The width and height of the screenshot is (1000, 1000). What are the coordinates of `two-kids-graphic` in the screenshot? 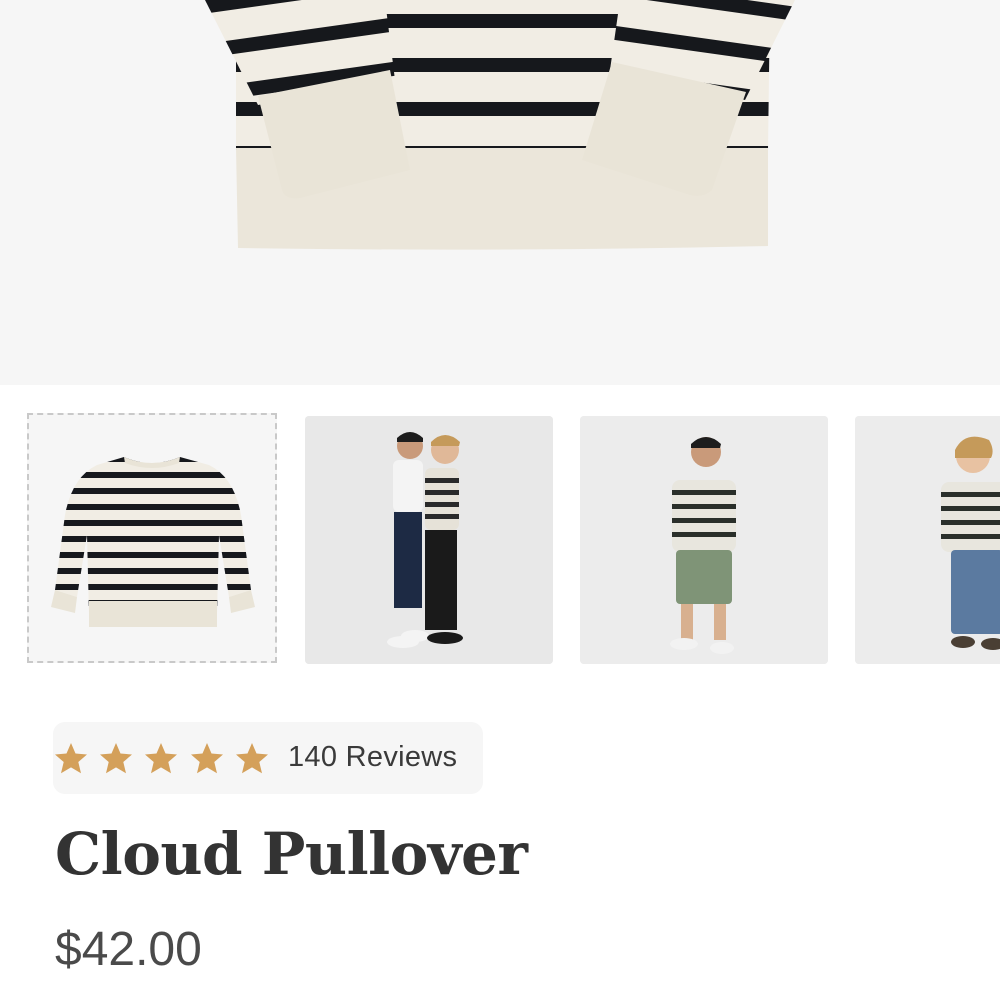 It's located at (429, 540).